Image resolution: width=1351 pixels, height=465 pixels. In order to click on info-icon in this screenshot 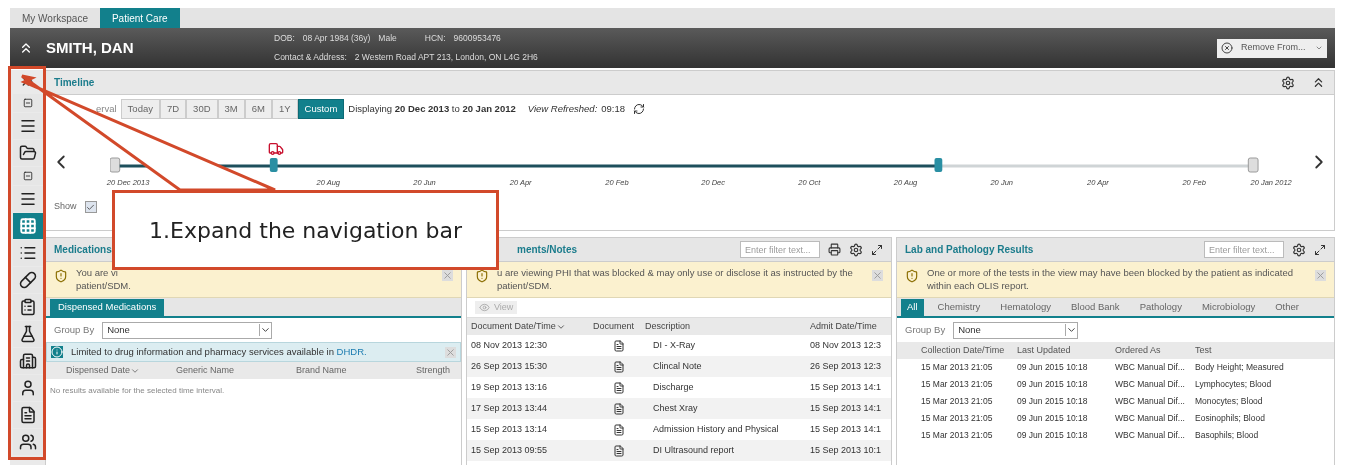, I will do `click(57, 352)`.